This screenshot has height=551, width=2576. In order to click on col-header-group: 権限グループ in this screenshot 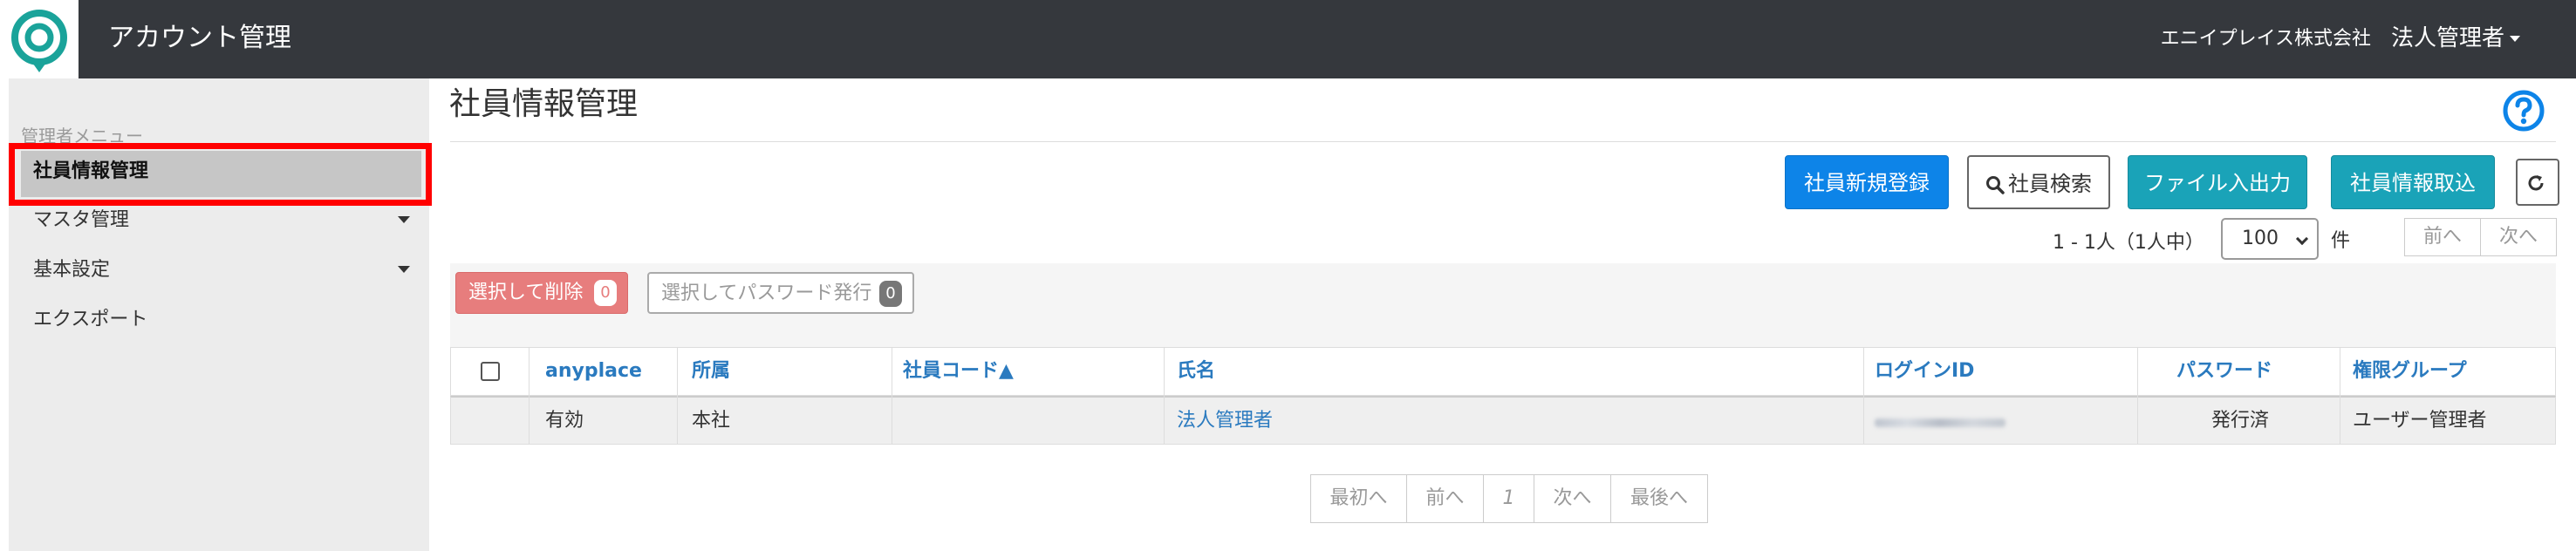, I will do `click(2410, 371)`.